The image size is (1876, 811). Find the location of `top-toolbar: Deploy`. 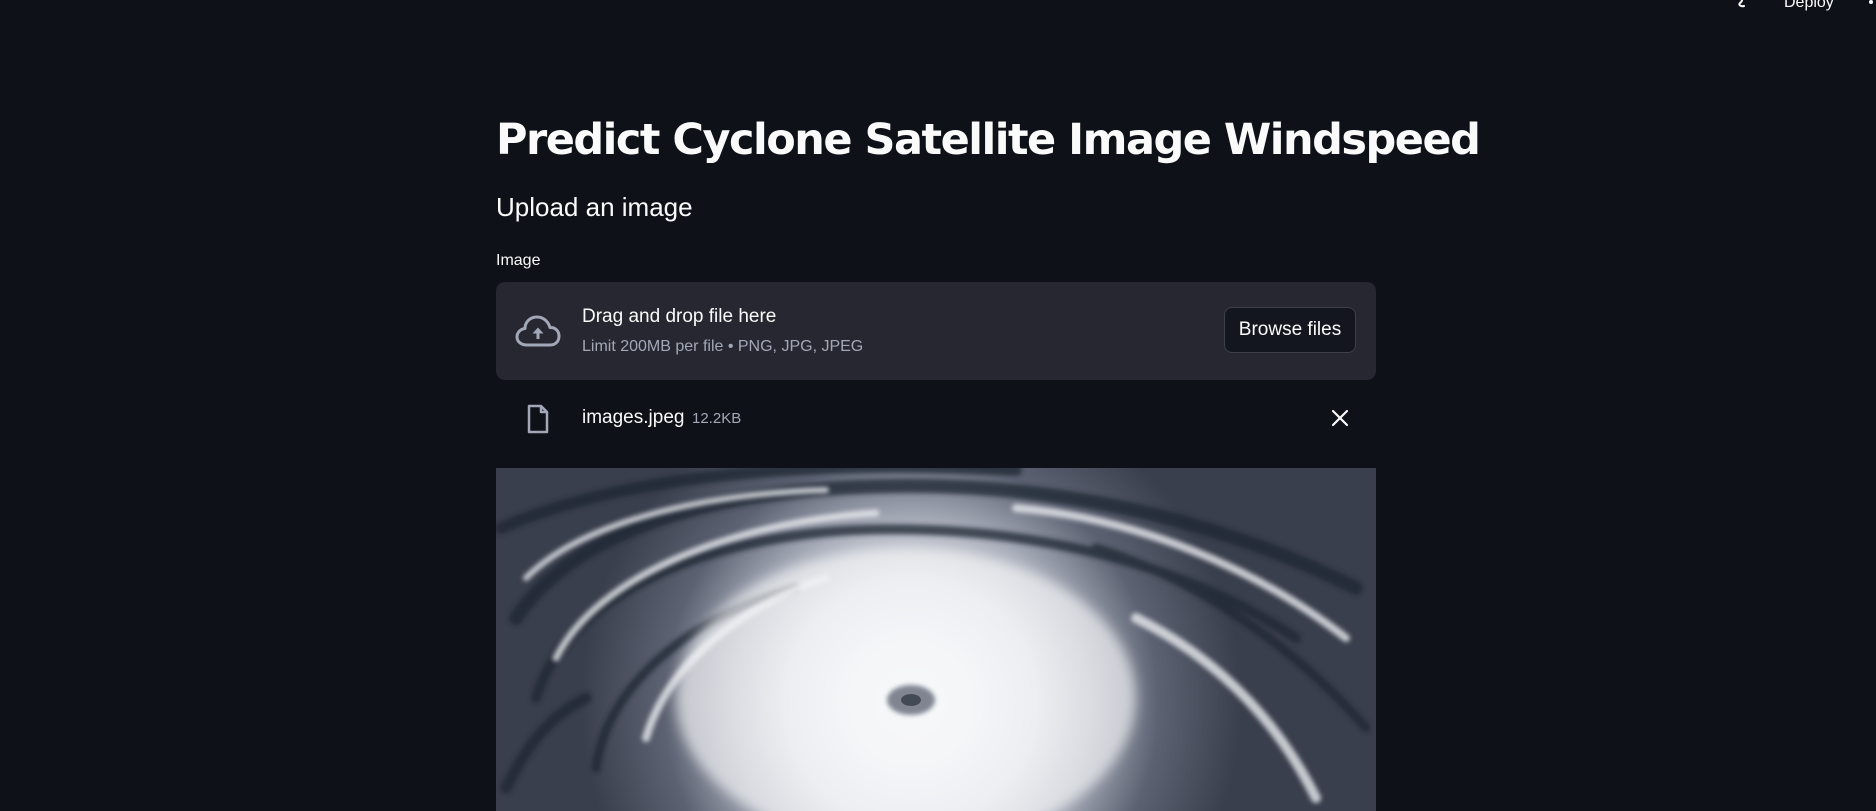

top-toolbar: Deploy is located at coordinates (938, 7).